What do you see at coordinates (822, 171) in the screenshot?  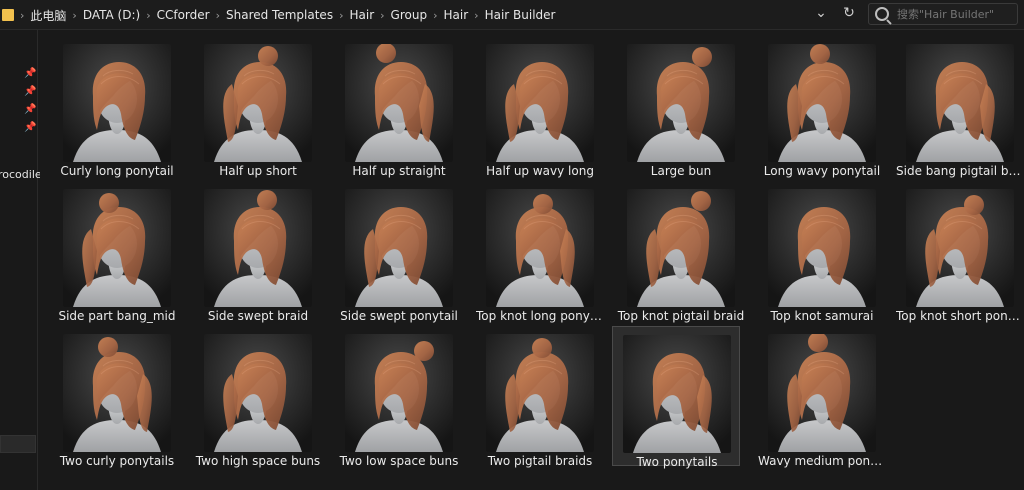 I see `file-name: Long wavy ponytail` at bounding box center [822, 171].